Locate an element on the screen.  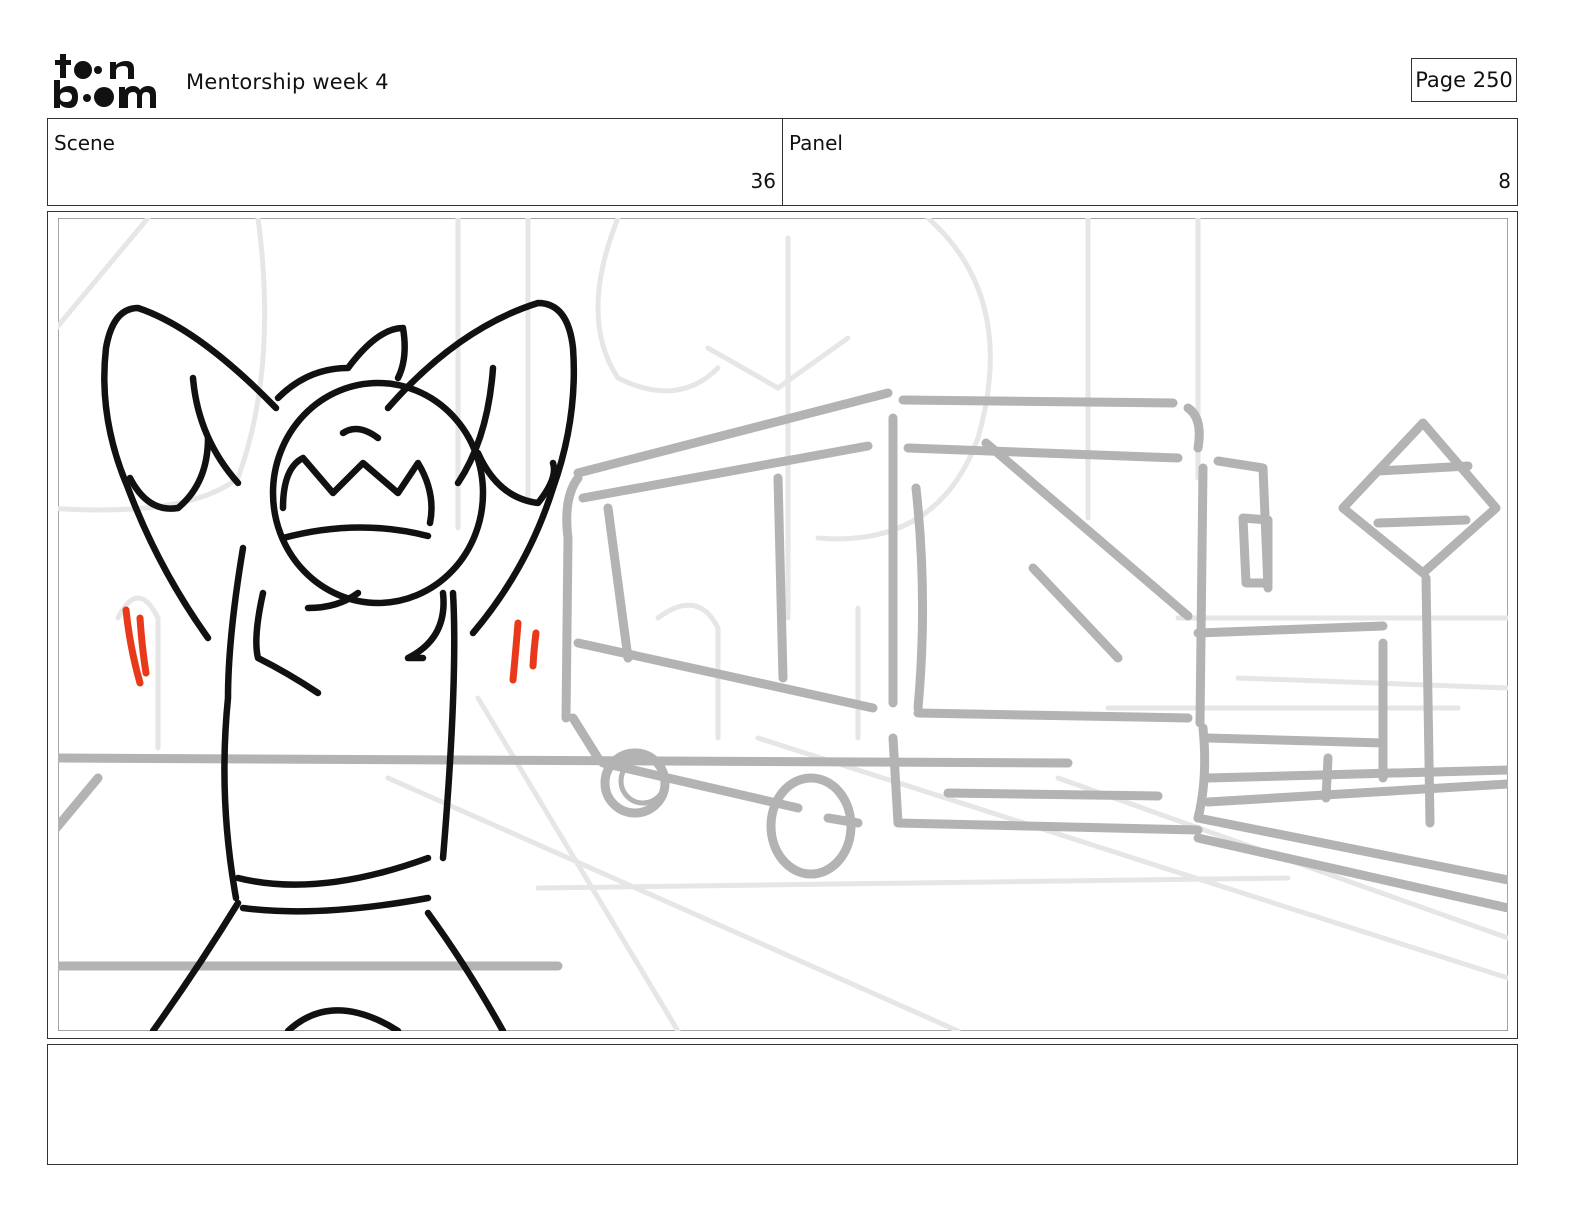
document-title: Mentorship week 4 is located at coordinates (287, 82).